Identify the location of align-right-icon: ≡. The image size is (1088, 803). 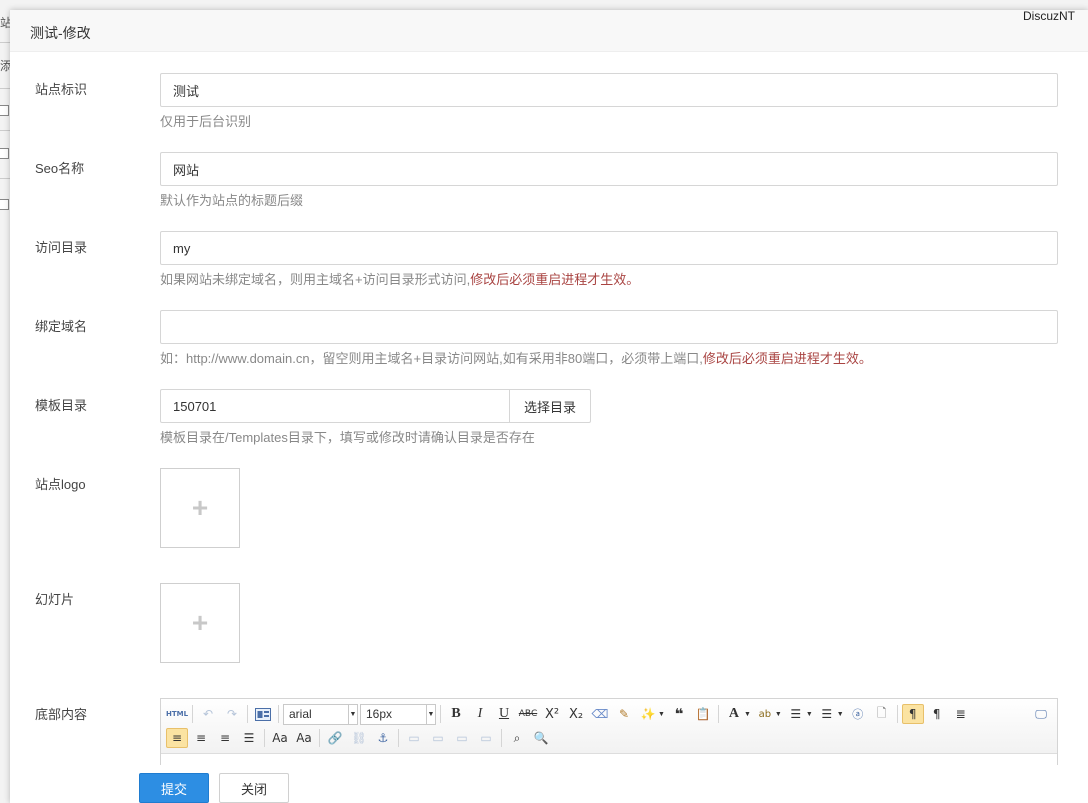
(225, 738).